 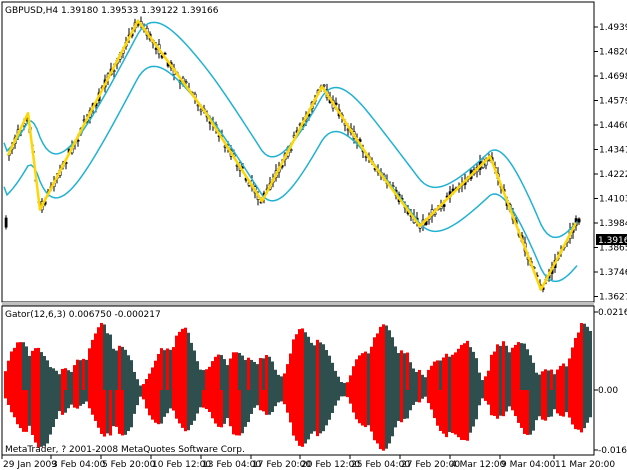 What do you see at coordinates (612, 241) in the screenshot?
I see `current-price-label: 1.39166` at bounding box center [612, 241].